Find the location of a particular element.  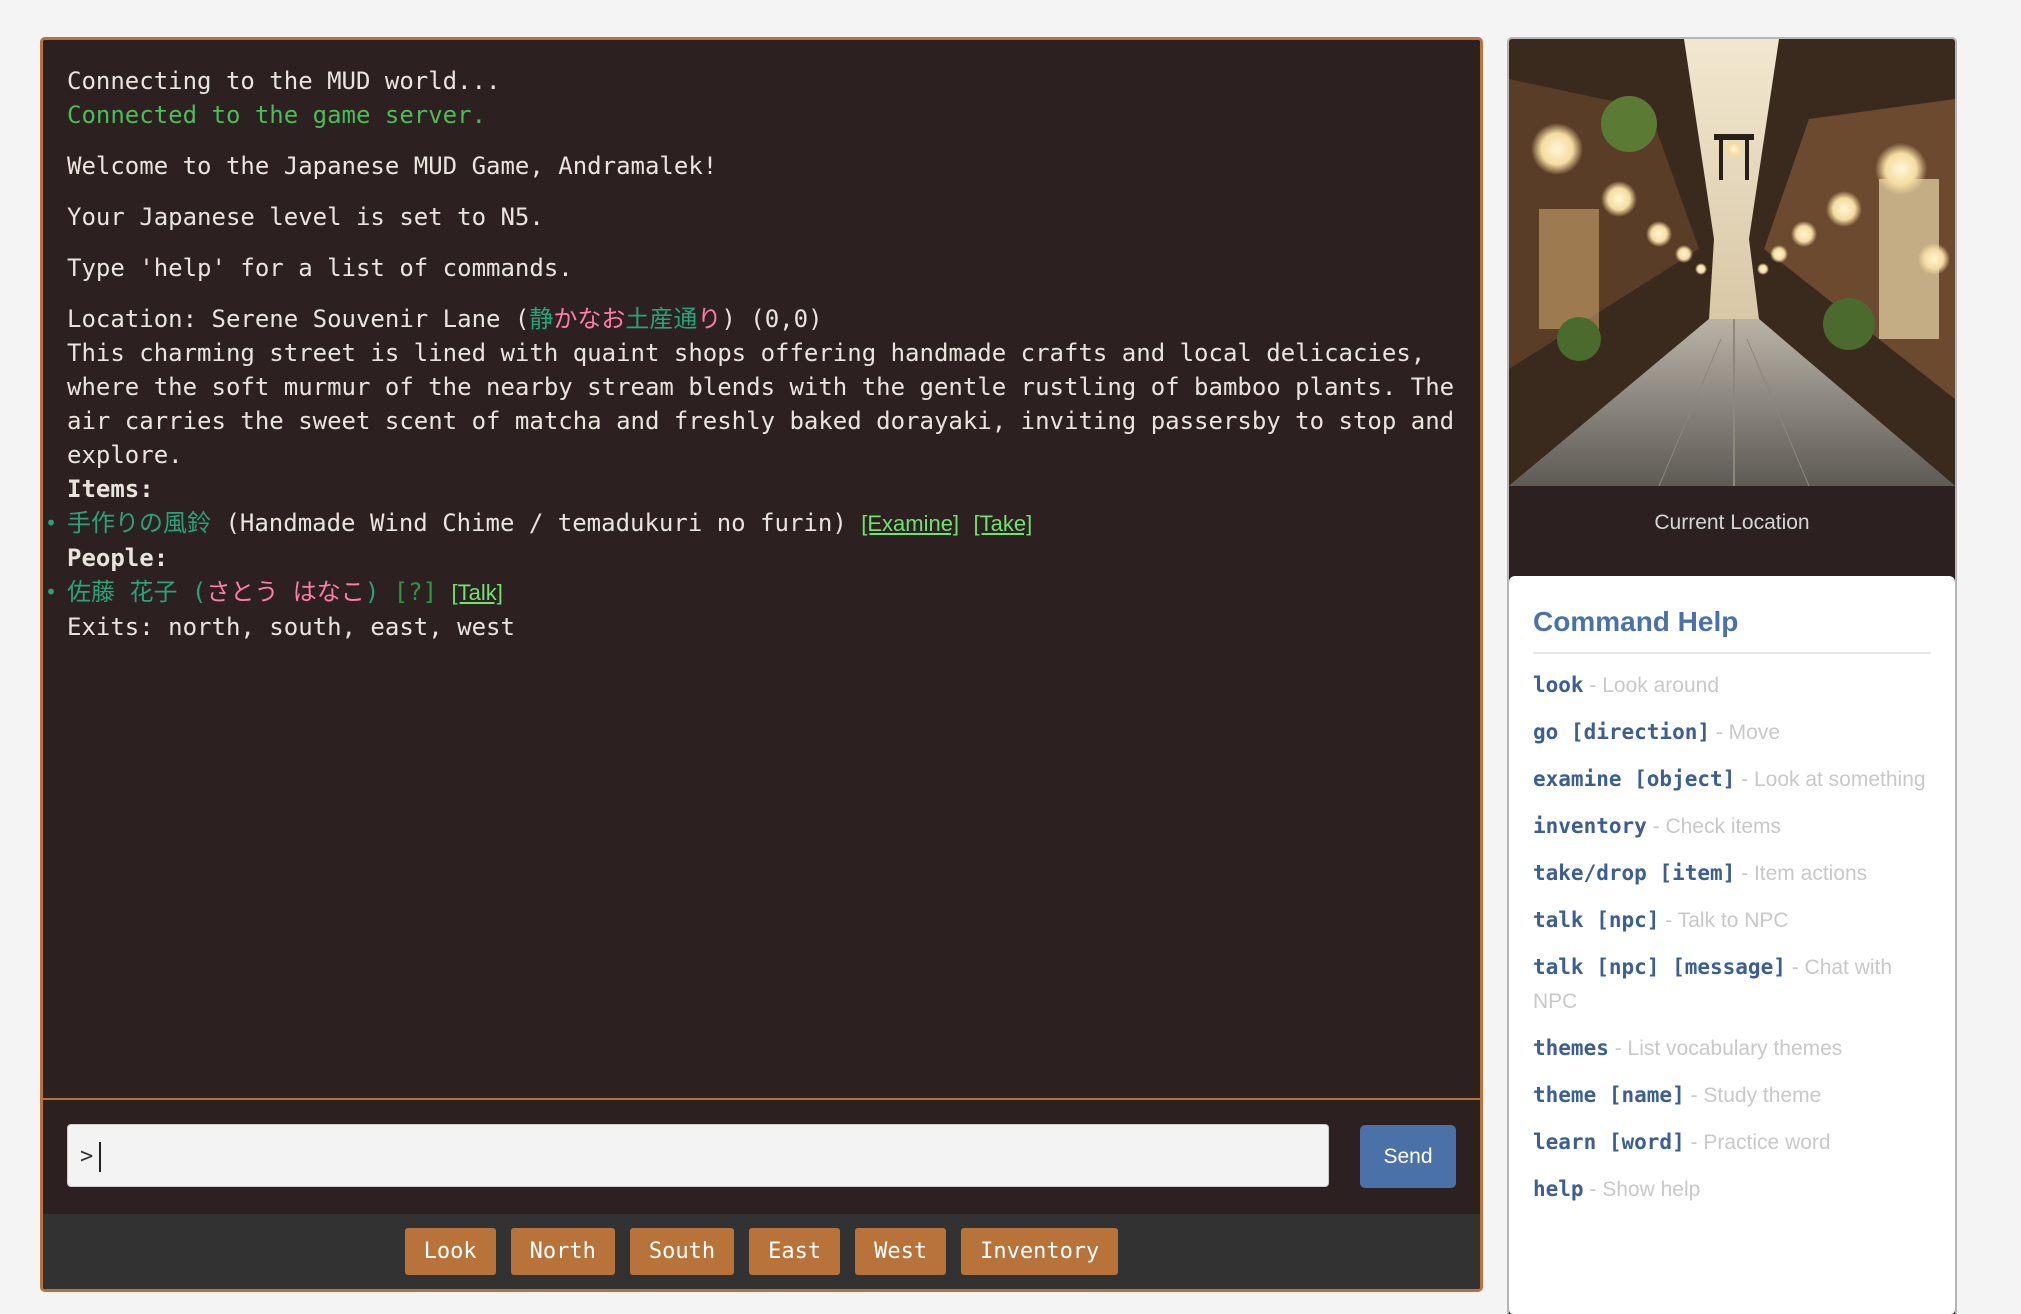

location-jp-seg4: り is located at coordinates (709, 319).